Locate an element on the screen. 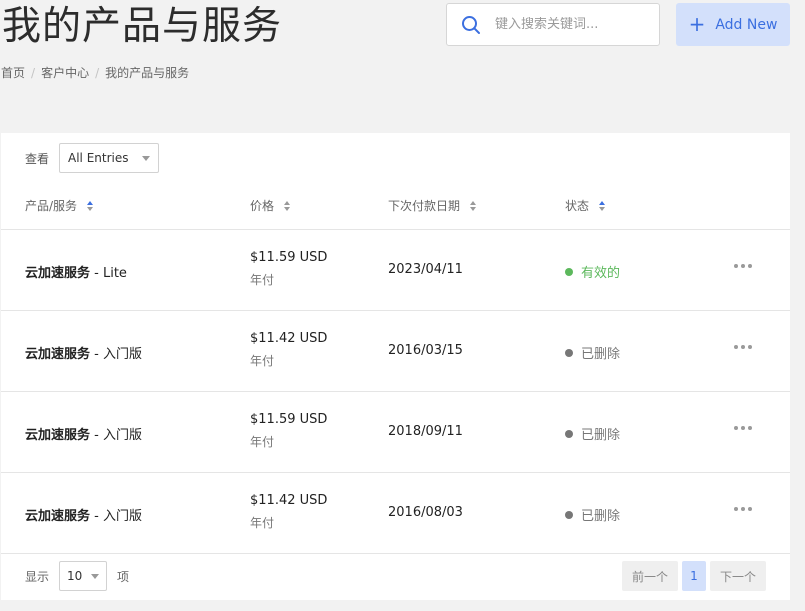  table-row: 云加速服务 - 入门版 $11.42 USD 年付 2016/08/03 已删除 is located at coordinates (395, 513).